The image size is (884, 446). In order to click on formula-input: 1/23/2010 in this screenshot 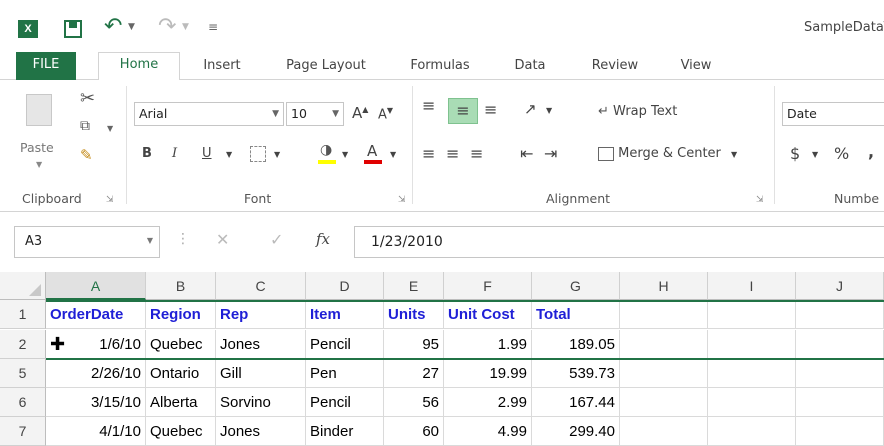, I will do `click(619, 242)`.